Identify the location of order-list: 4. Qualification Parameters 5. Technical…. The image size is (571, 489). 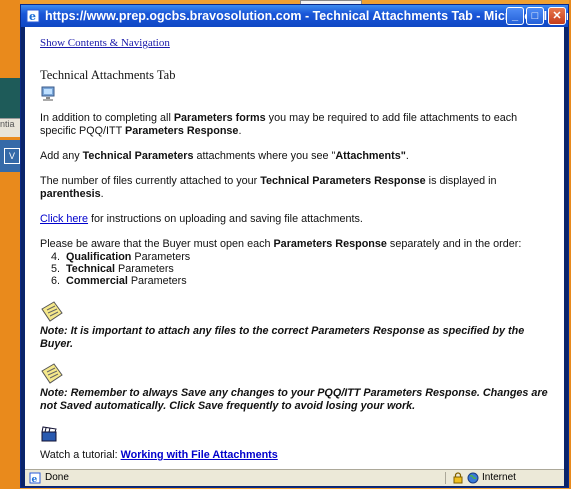
(296, 269).